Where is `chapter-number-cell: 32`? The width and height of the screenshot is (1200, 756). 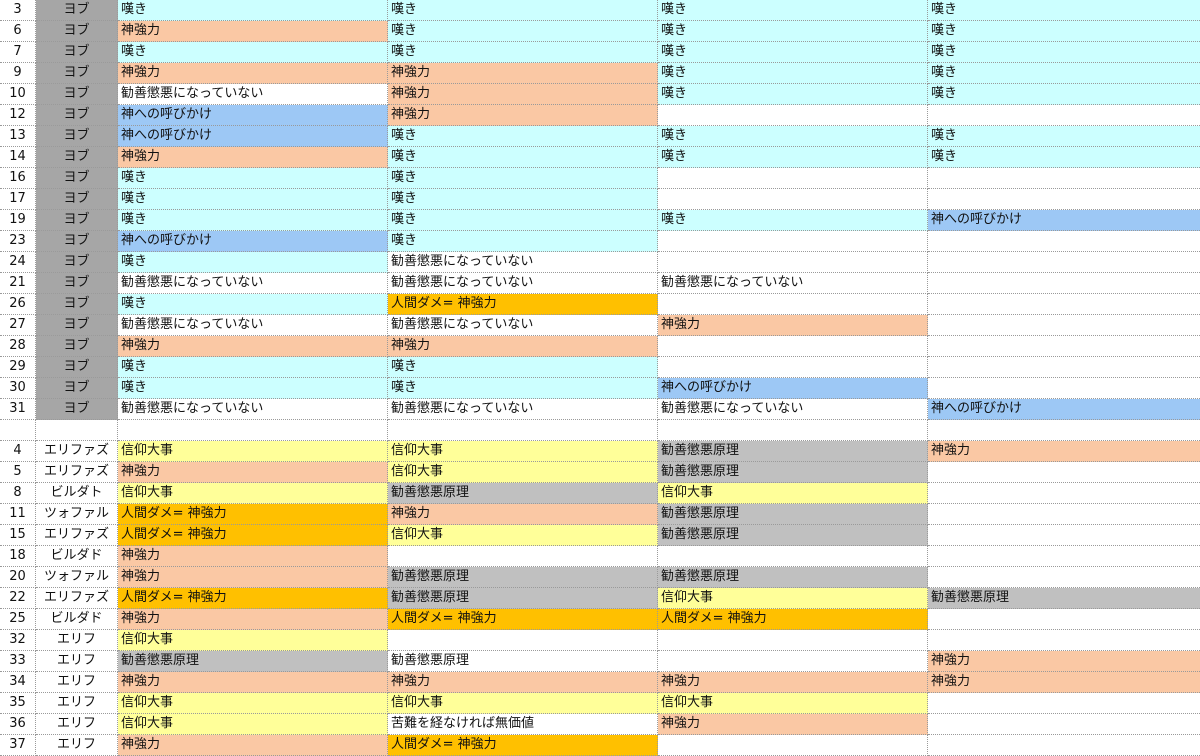
chapter-number-cell: 32 is located at coordinates (18, 640).